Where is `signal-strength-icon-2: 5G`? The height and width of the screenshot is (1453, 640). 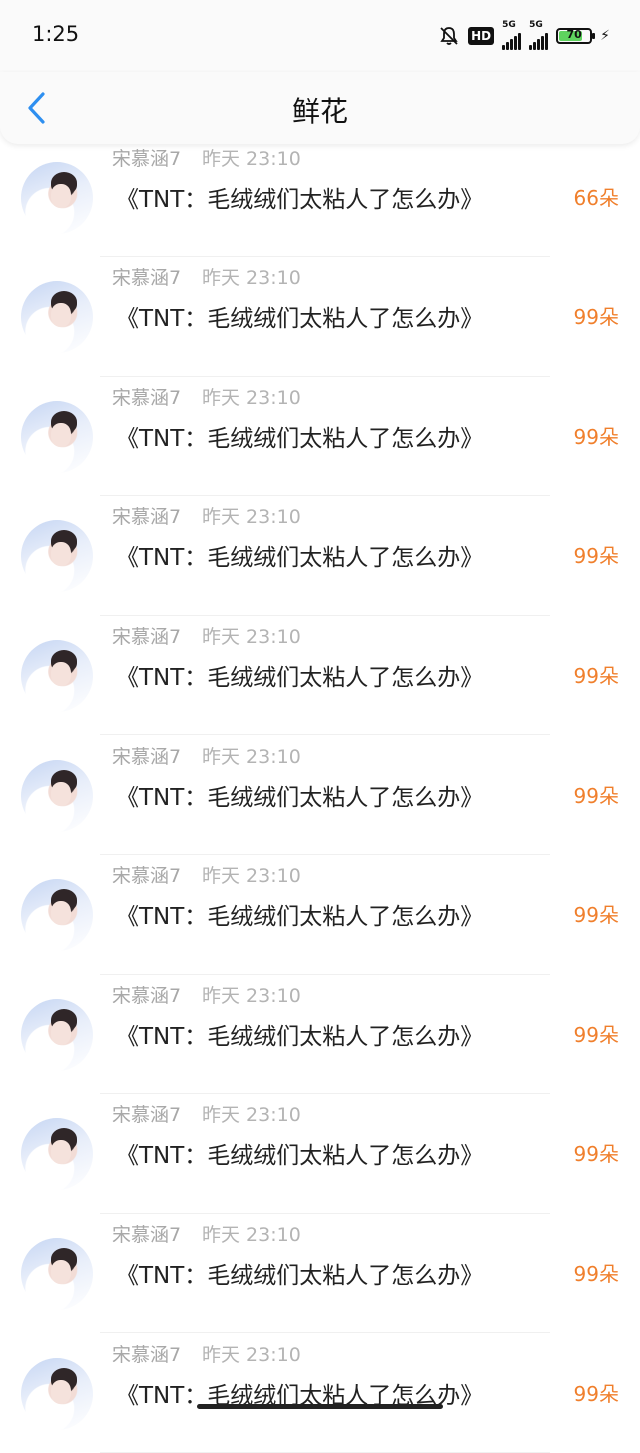 signal-strength-icon-2: 5G is located at coordinates (538, 36).